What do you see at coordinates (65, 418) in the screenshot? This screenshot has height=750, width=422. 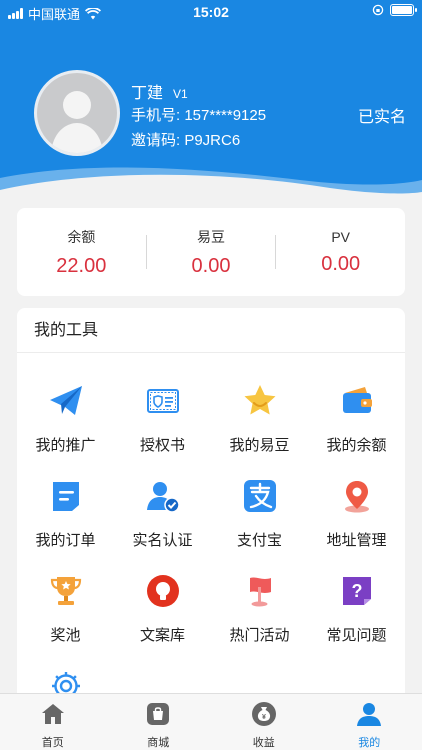 I see `tool-promotion: 我的推广` at bounding box center [65, 418].